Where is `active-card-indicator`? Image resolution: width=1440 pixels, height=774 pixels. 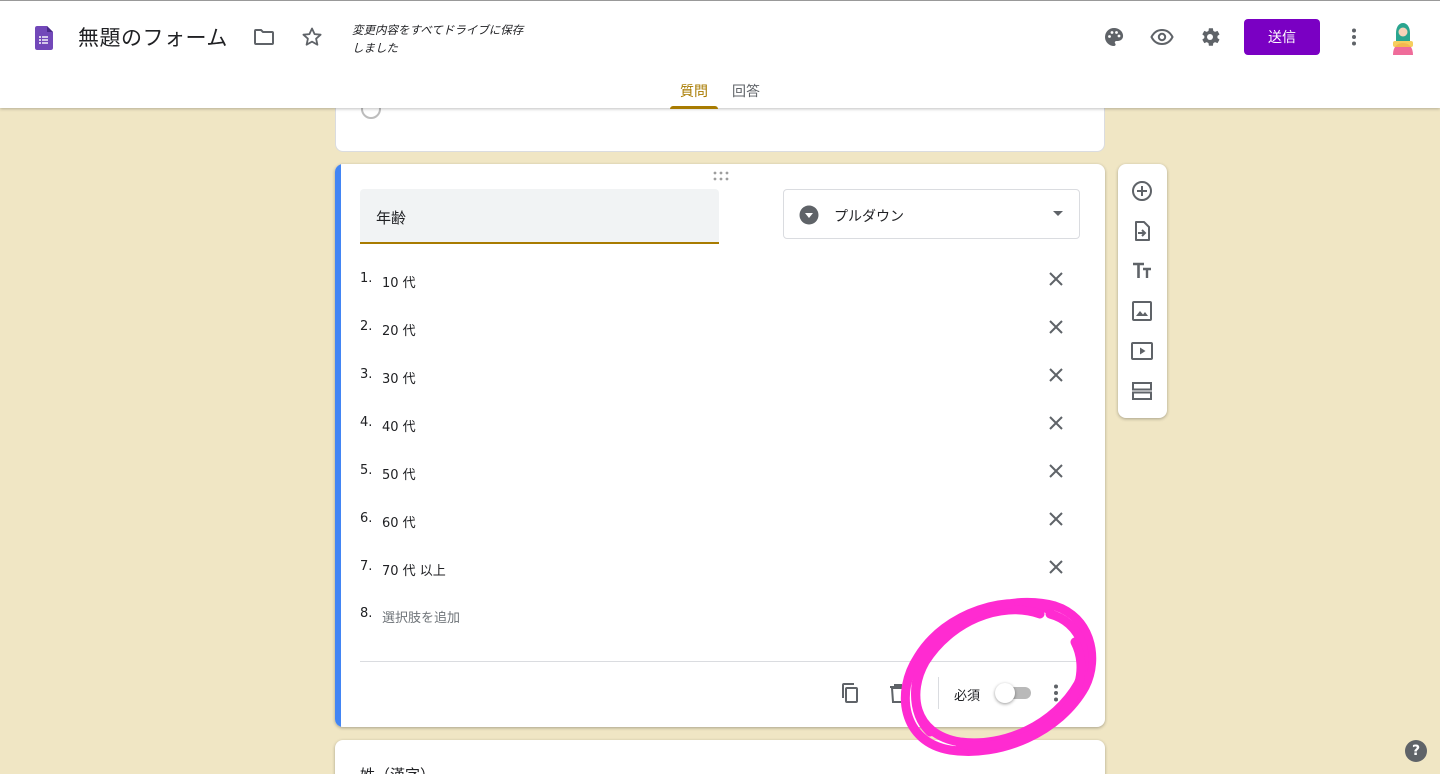 active-card-indicator is located at coordinates (338, 445).